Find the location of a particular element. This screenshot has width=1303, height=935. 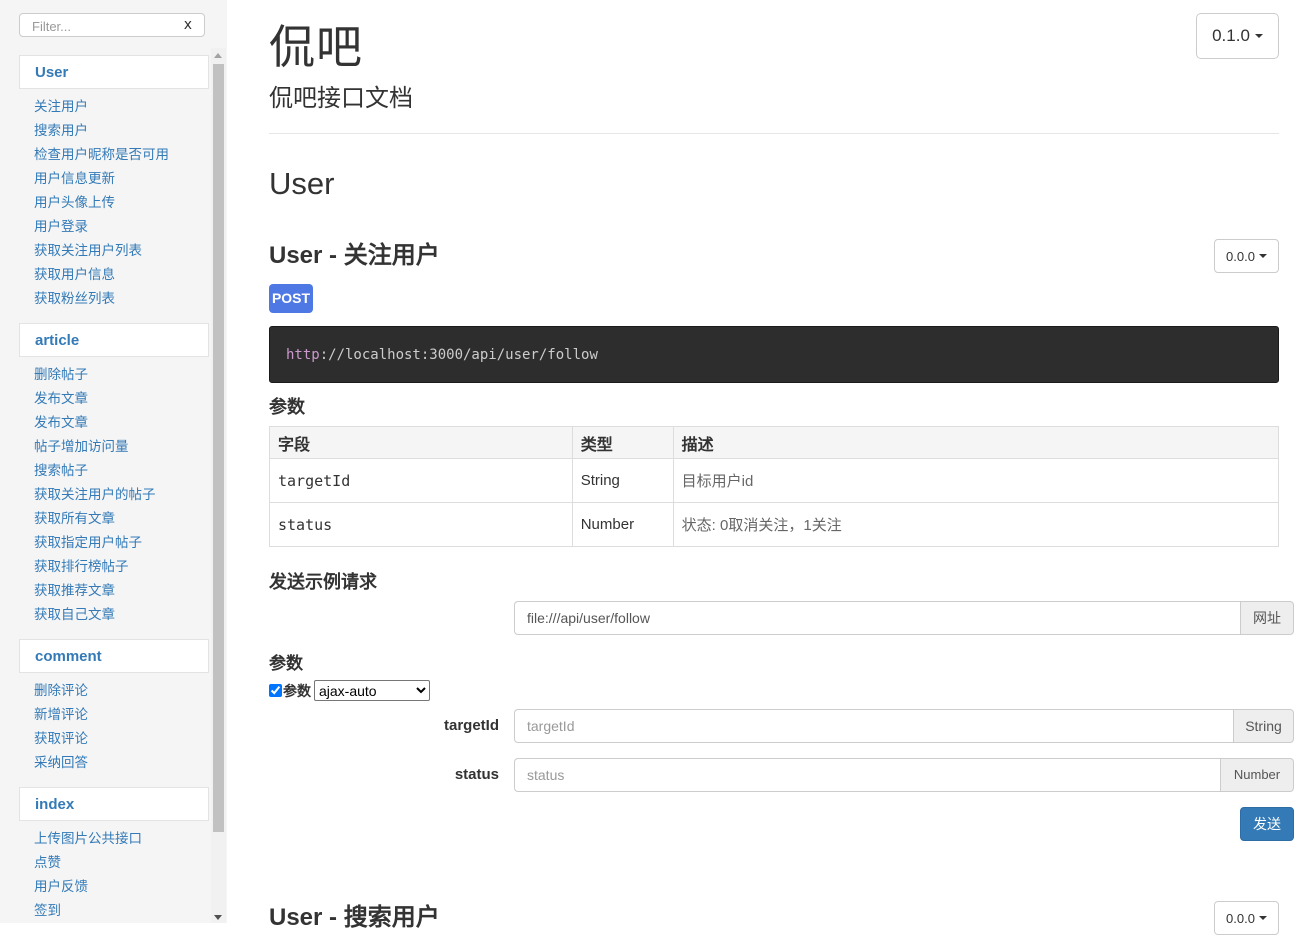

divider is located at coordinates (774, 133).